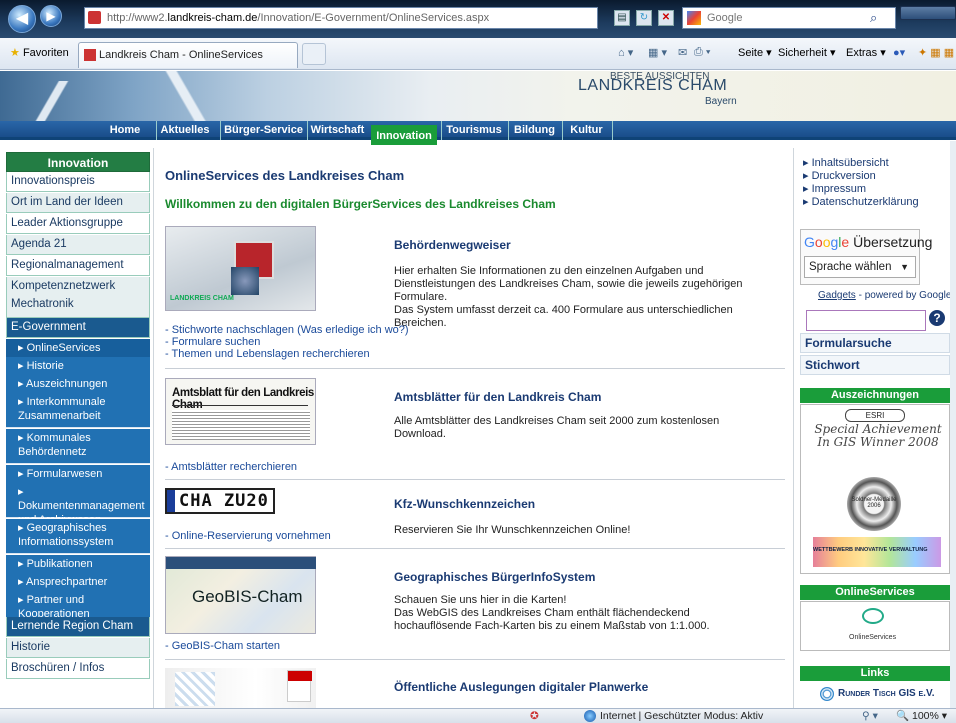  Describe the element at coordinates (834, 189) in the screenshot. I see `right-link: ▸ Impressum` at that location.